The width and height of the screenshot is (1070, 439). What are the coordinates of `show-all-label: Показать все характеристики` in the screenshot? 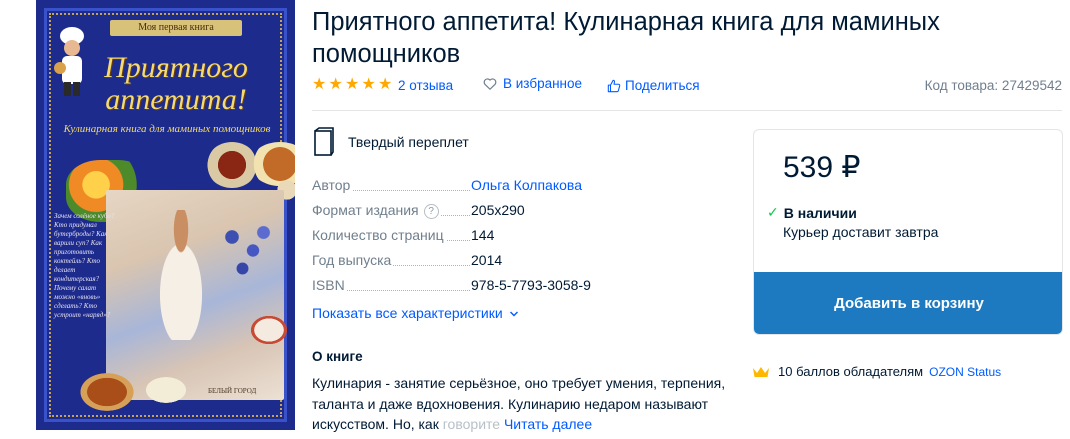 It's located at (407, 313).